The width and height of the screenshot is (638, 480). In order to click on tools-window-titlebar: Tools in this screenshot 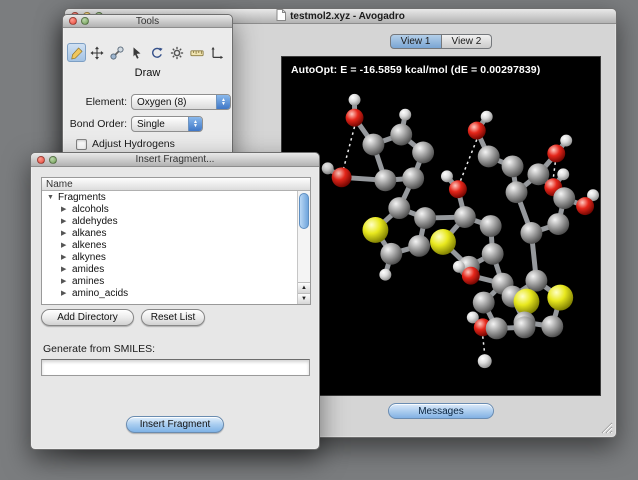, I will do `click(147, 21)`.